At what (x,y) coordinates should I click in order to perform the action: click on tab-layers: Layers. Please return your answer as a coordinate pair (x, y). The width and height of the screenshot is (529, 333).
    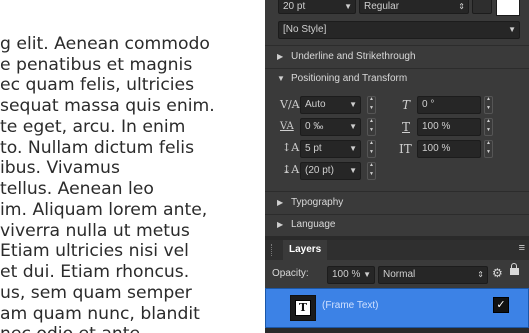
    Looking at the image, I should click on (305, 250).